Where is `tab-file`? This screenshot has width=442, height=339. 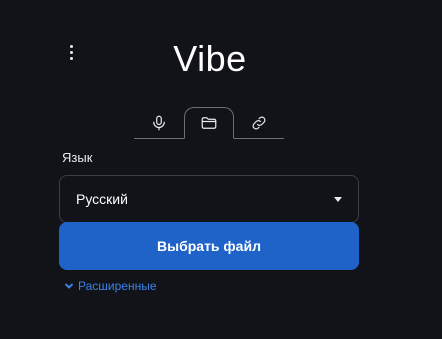 tab-file is located at coordinates (209, 123).